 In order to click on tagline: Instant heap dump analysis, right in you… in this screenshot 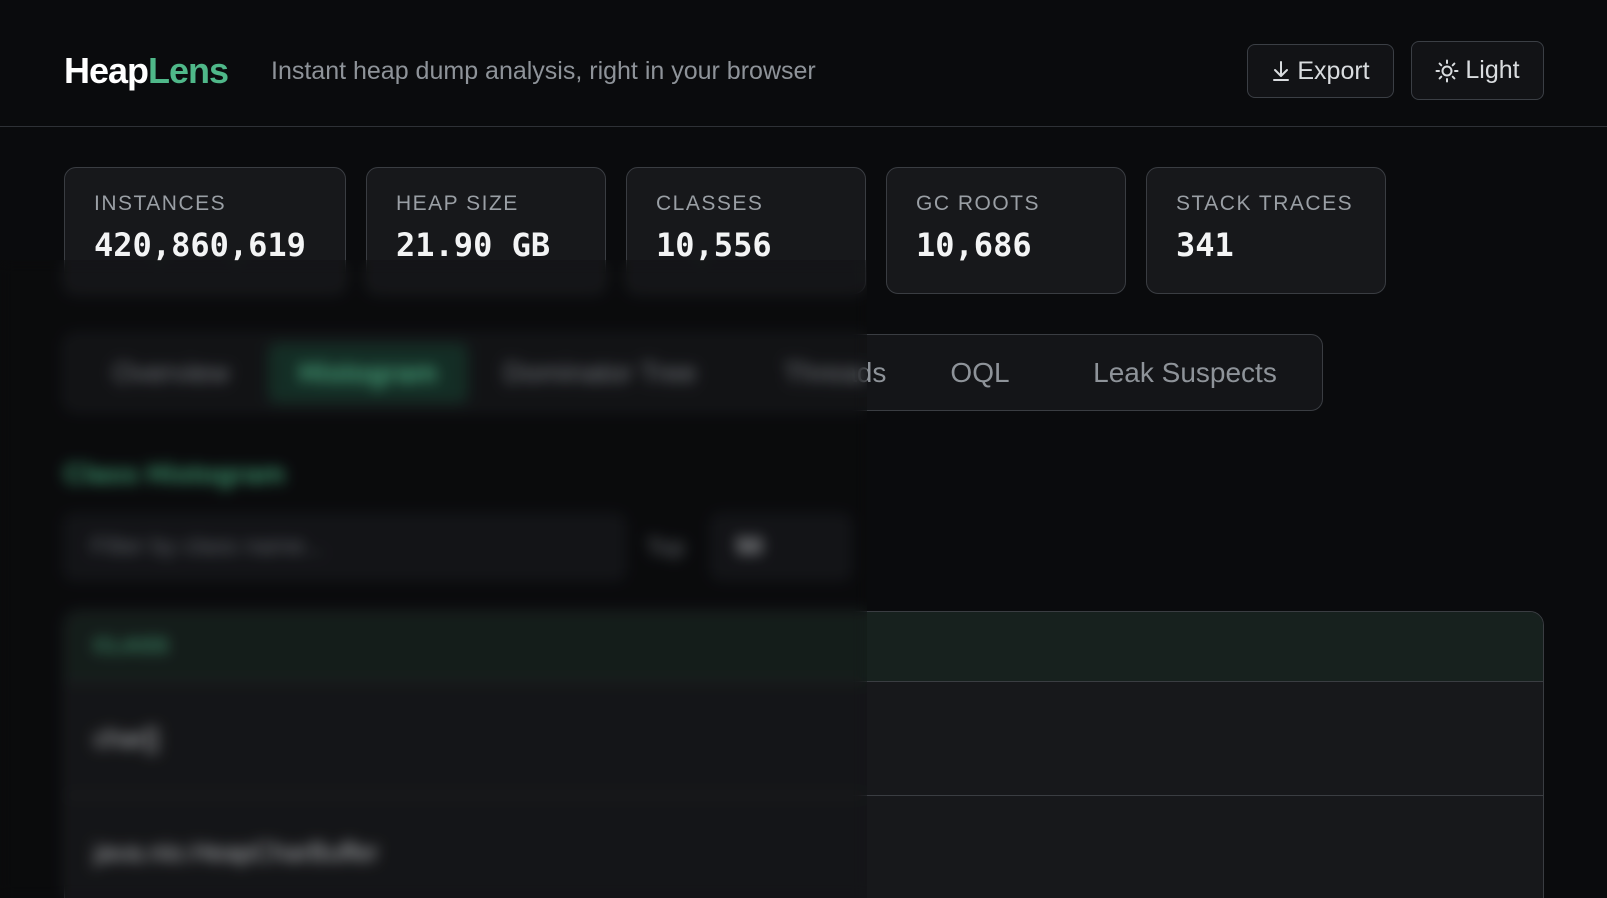, I will do `click(543, 71)`.